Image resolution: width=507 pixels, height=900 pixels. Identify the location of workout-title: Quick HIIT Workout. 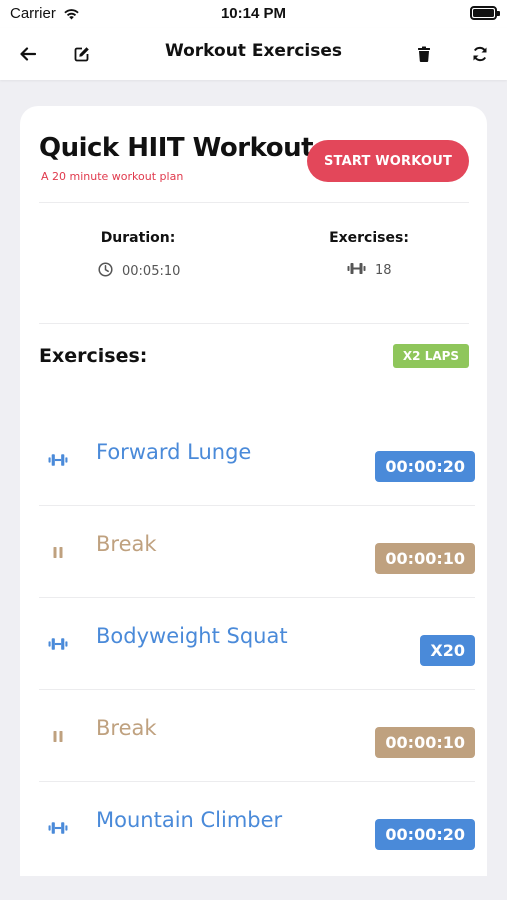
(176, 148).